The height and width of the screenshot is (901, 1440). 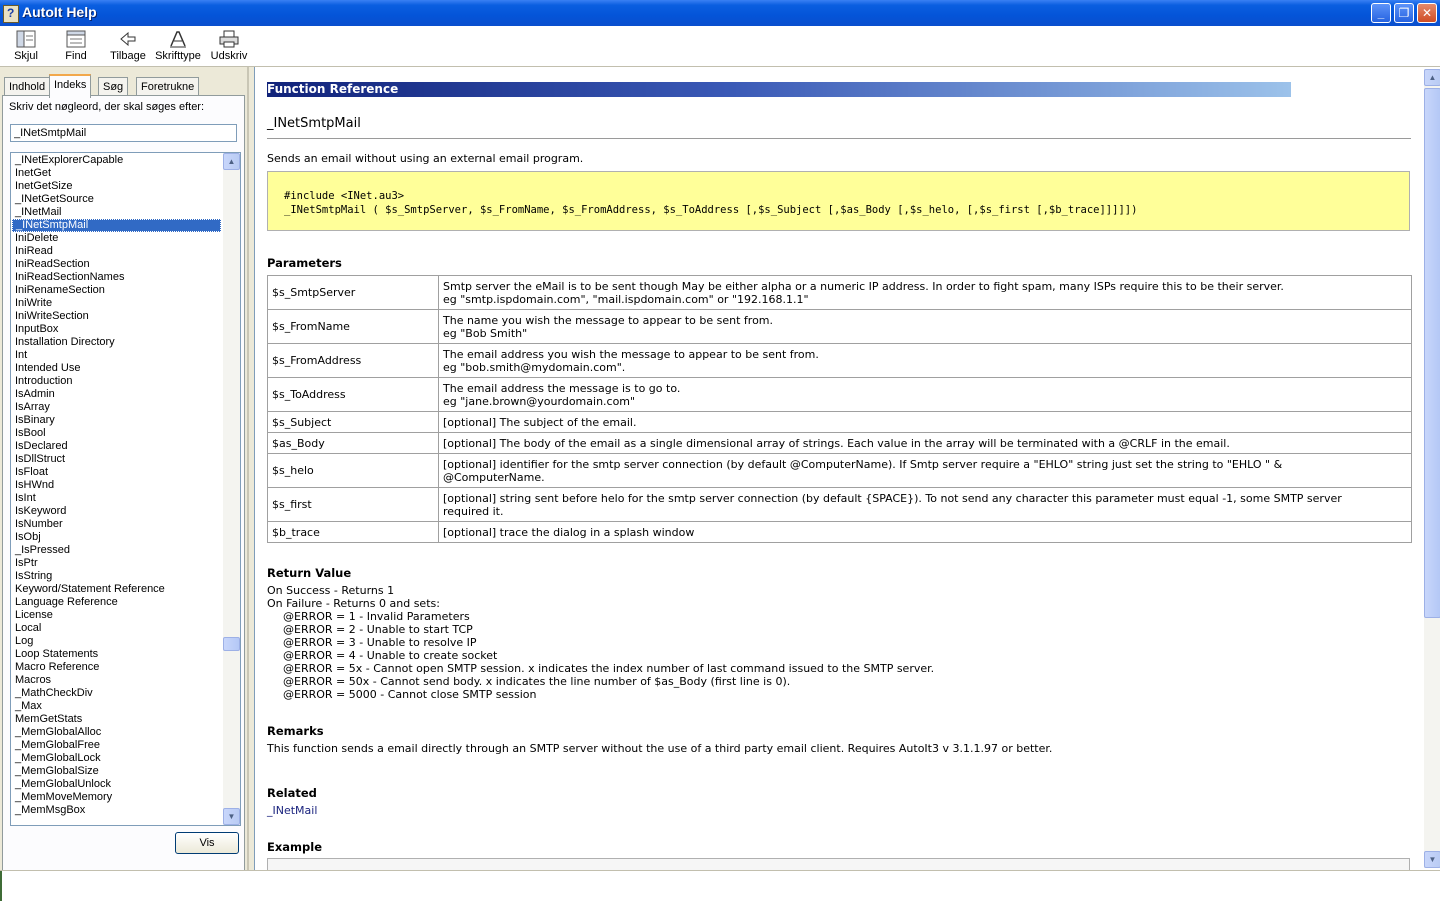 What do you see at coordinates (116, 472) in the screenshot?
I see `index-list-item: IsFloat` at bounding box center [116, 472].